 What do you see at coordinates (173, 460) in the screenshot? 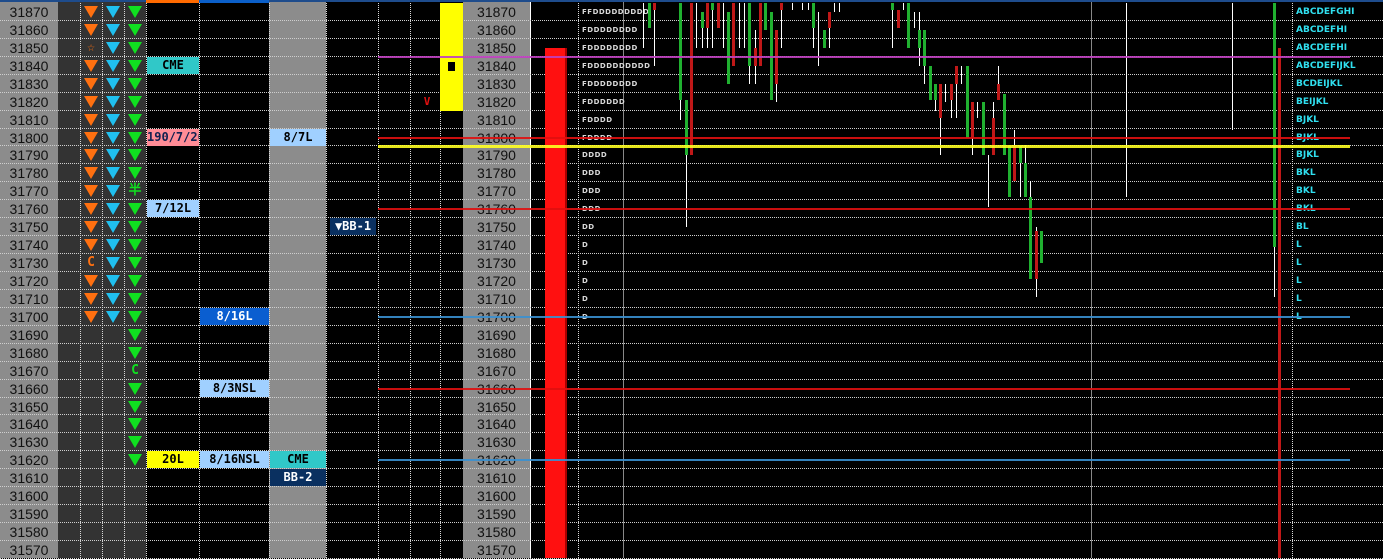
I see `note-label-notes1: 20L` at bounding box center [173, 460].